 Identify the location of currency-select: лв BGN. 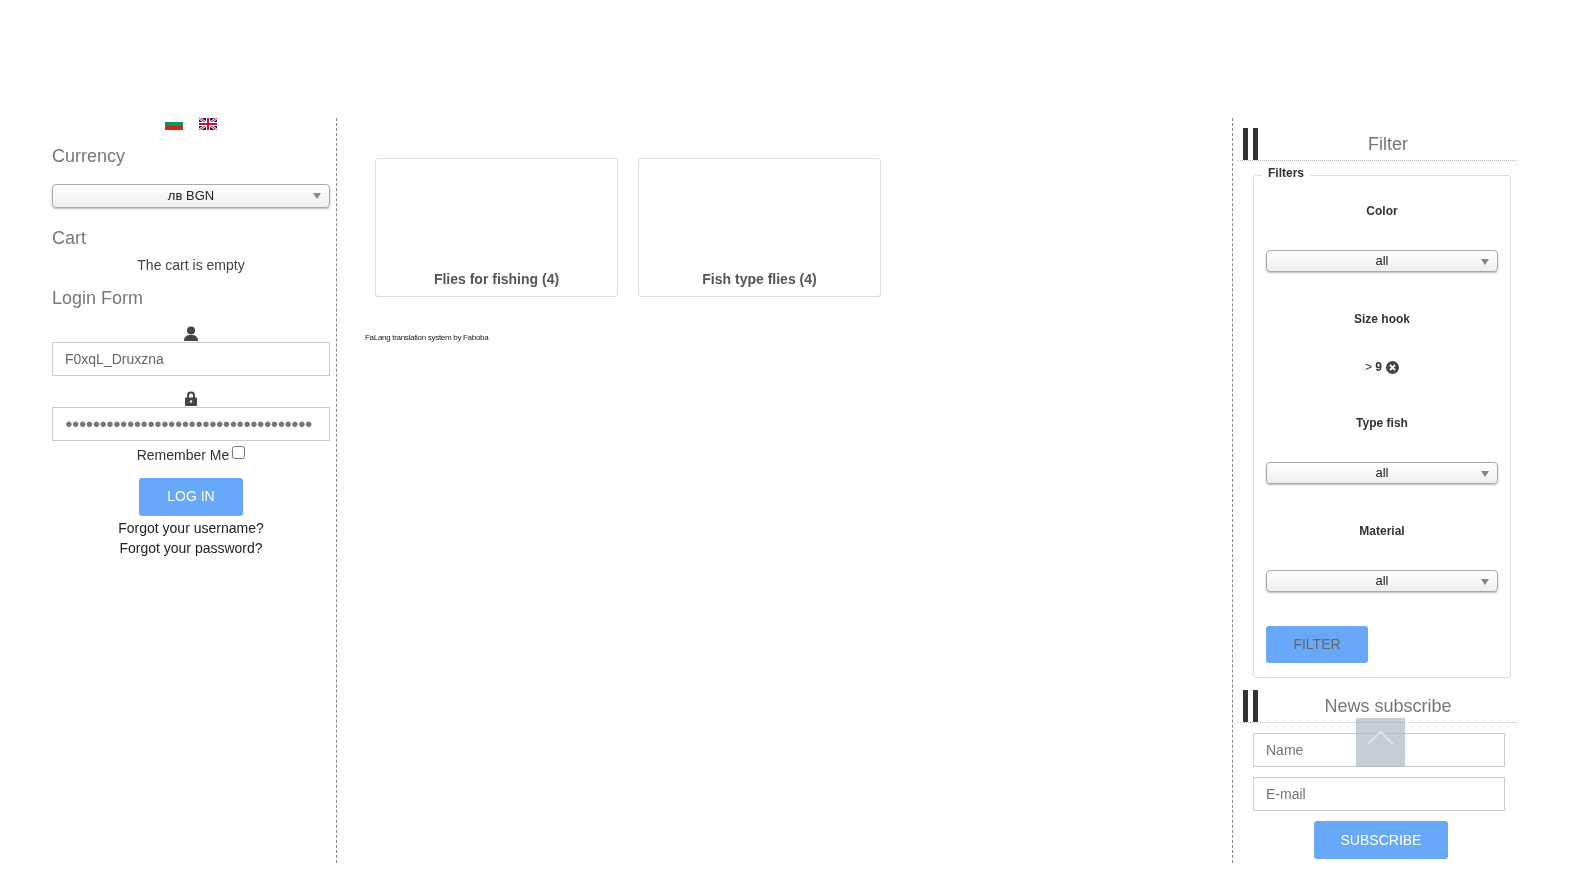
(191, 195).